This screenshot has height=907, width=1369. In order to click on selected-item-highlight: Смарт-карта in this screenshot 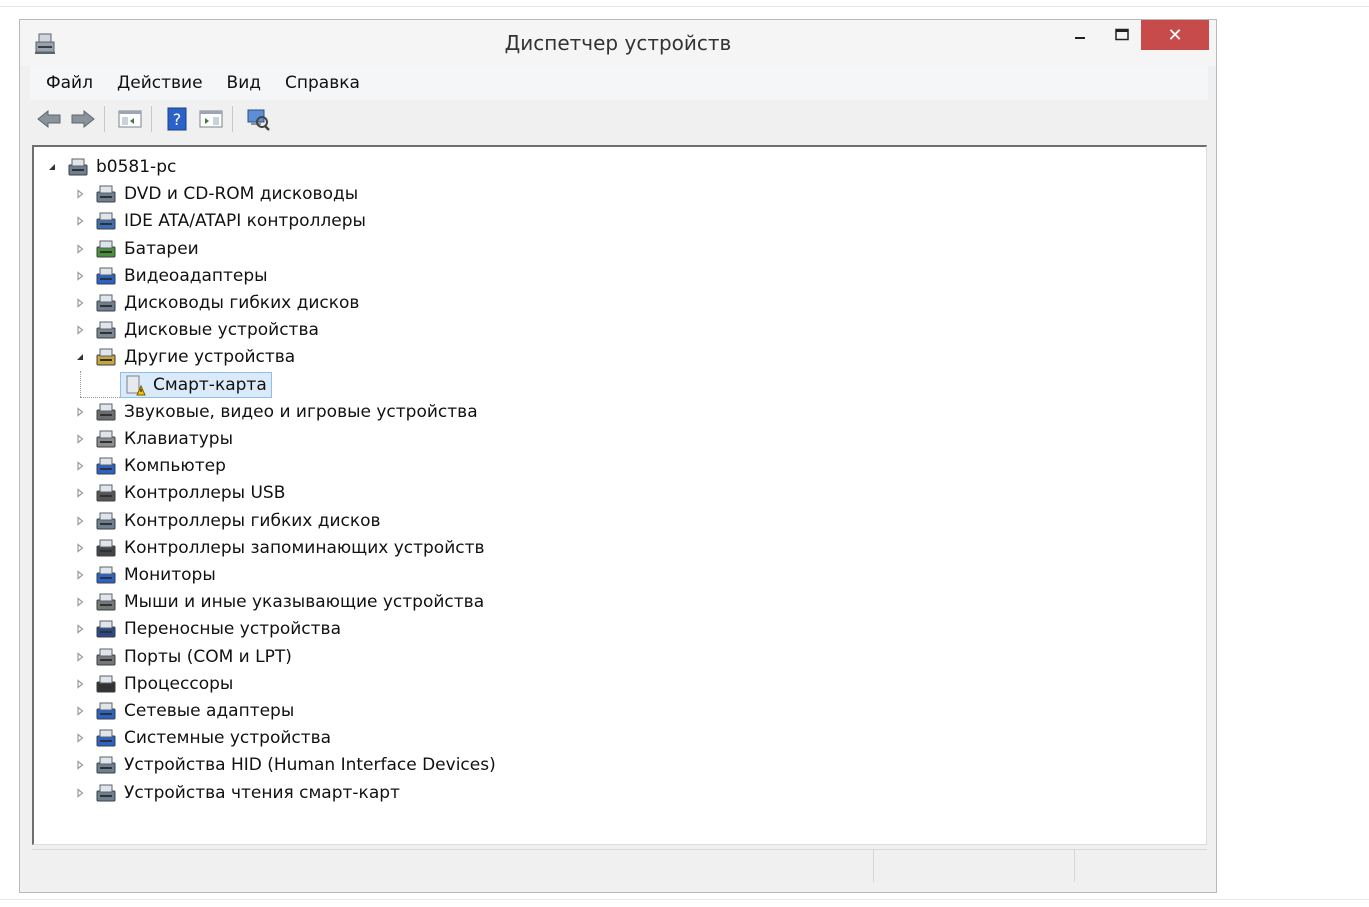, I will do `click(196, 384)`.